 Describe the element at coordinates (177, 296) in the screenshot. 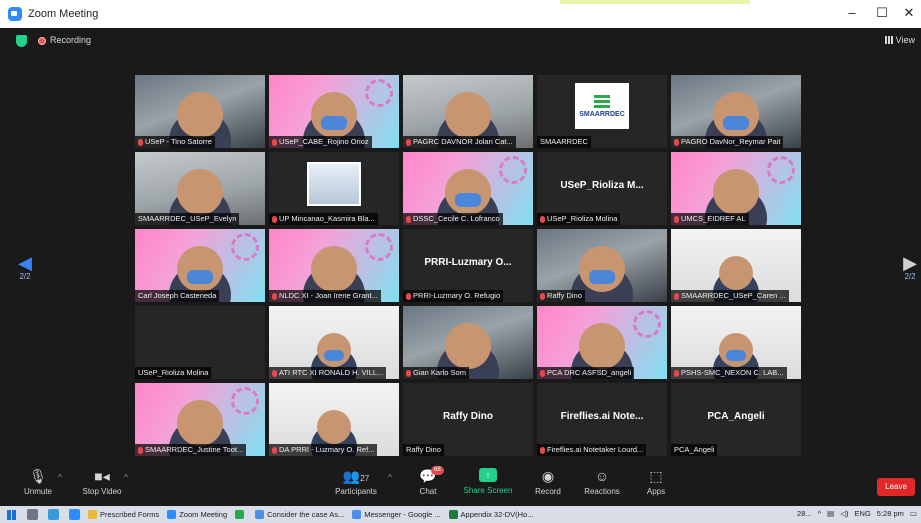

I see `participant-nameplate: Carl Joseph Casteneda` at that location.